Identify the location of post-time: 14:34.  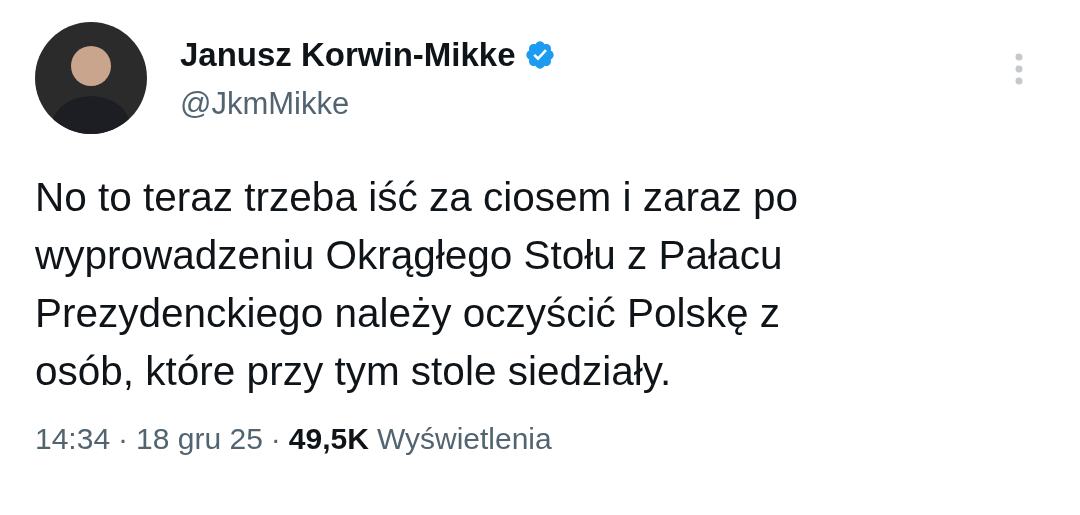
(73, 439).